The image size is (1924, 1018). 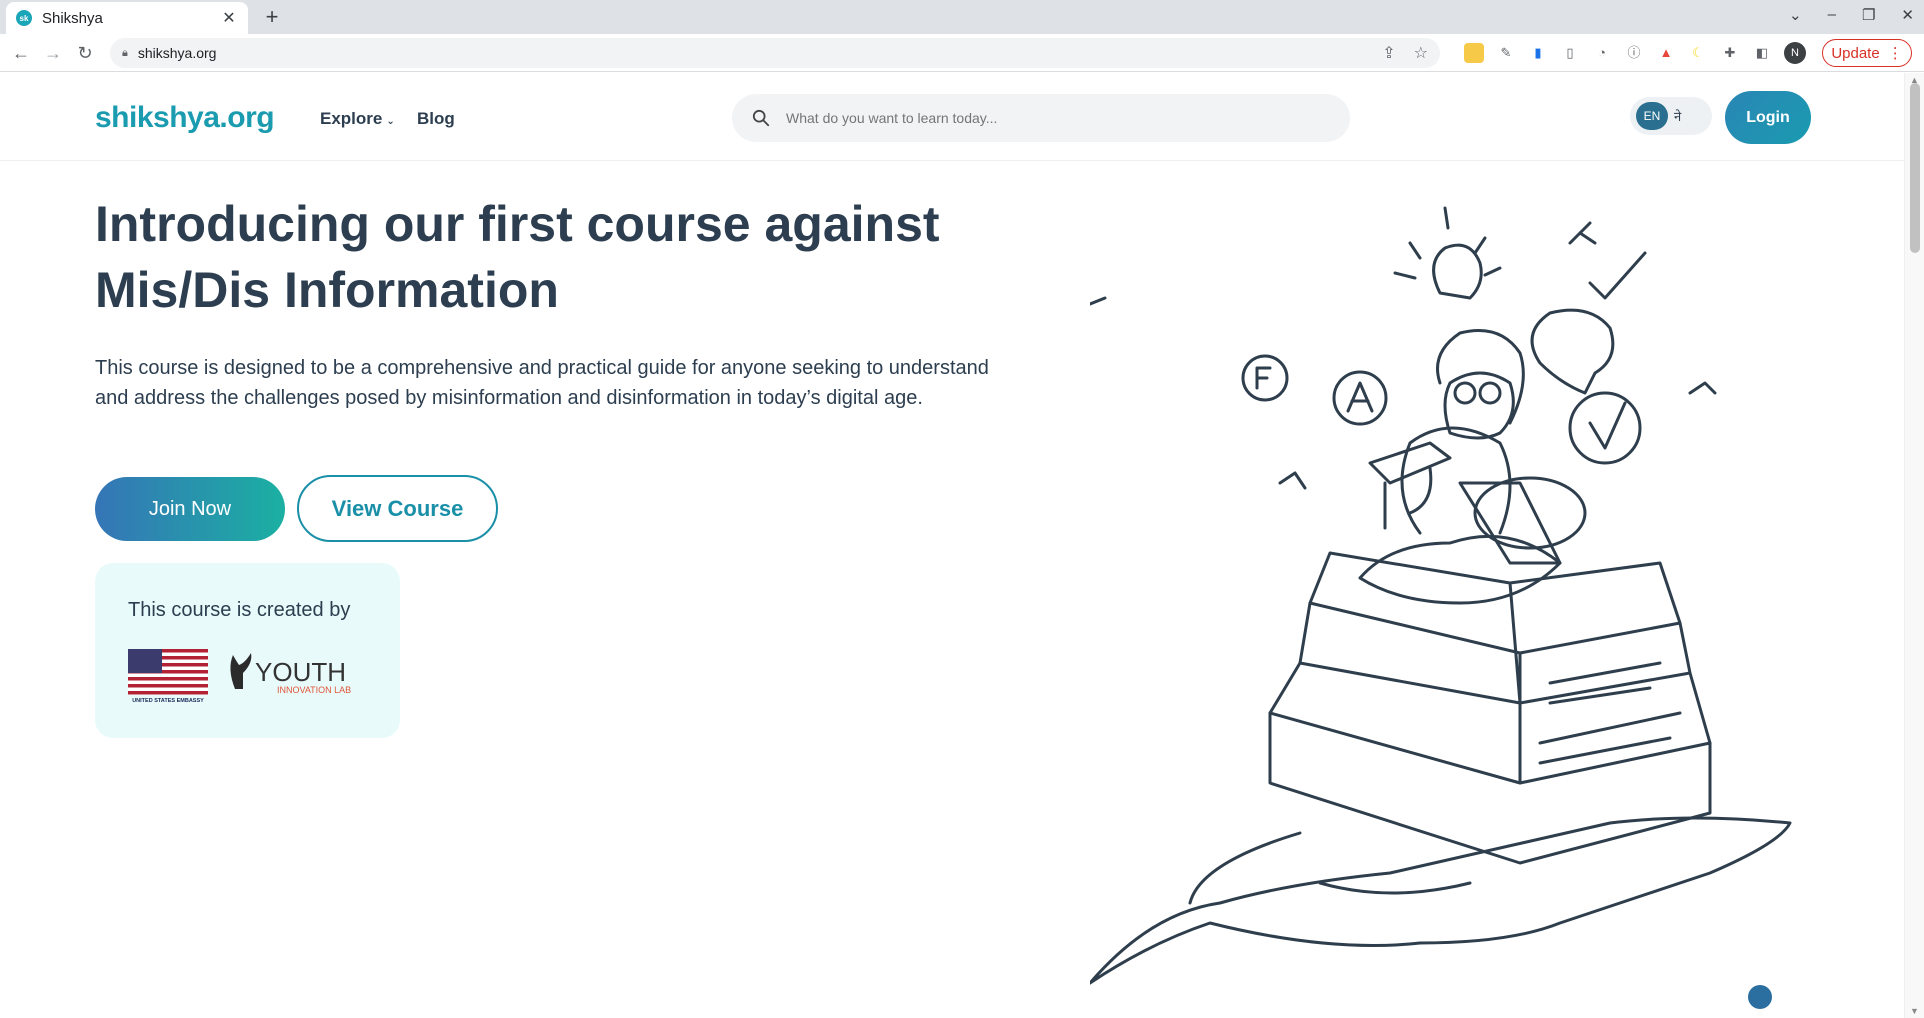 What do you see at coordinates (397, 508) in the screenshot?
I see `view-course-button: View Course` at bounding box center [397, 508].